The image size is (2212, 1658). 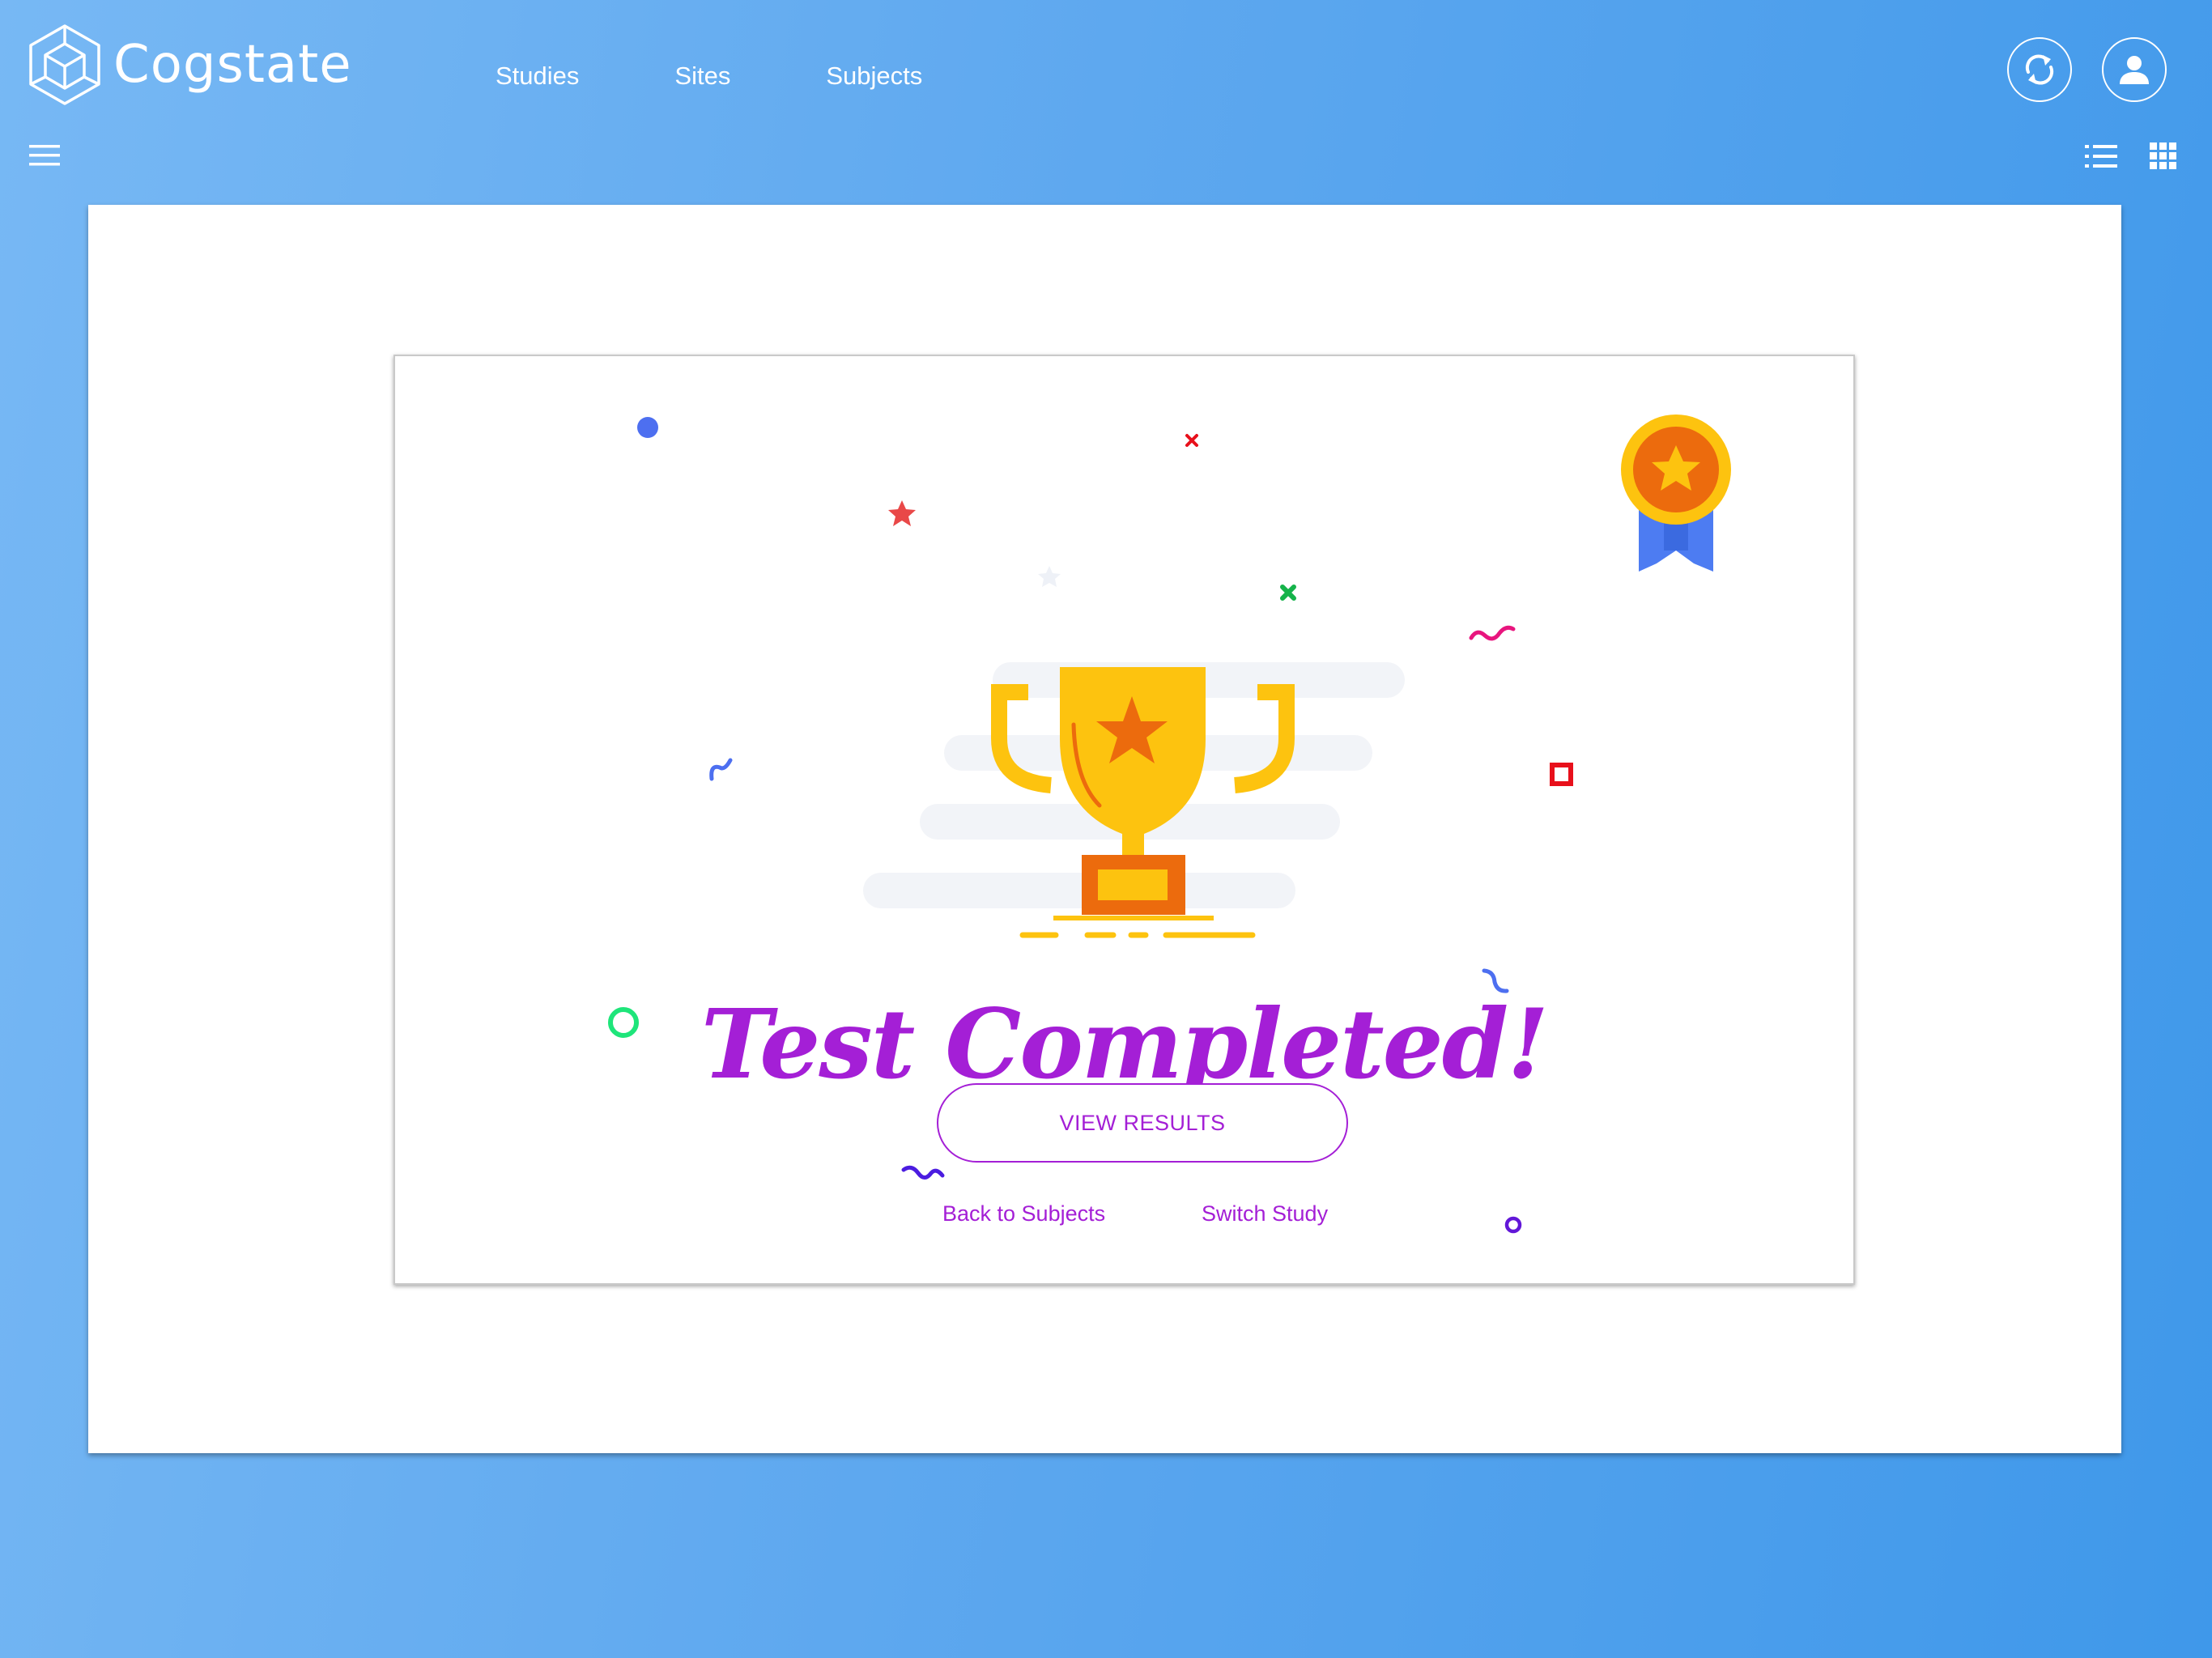 What do you see at coordinates (702, 76) in the screenshot?
I see `nav-sites: Sites` at bounding box center [702, 76].